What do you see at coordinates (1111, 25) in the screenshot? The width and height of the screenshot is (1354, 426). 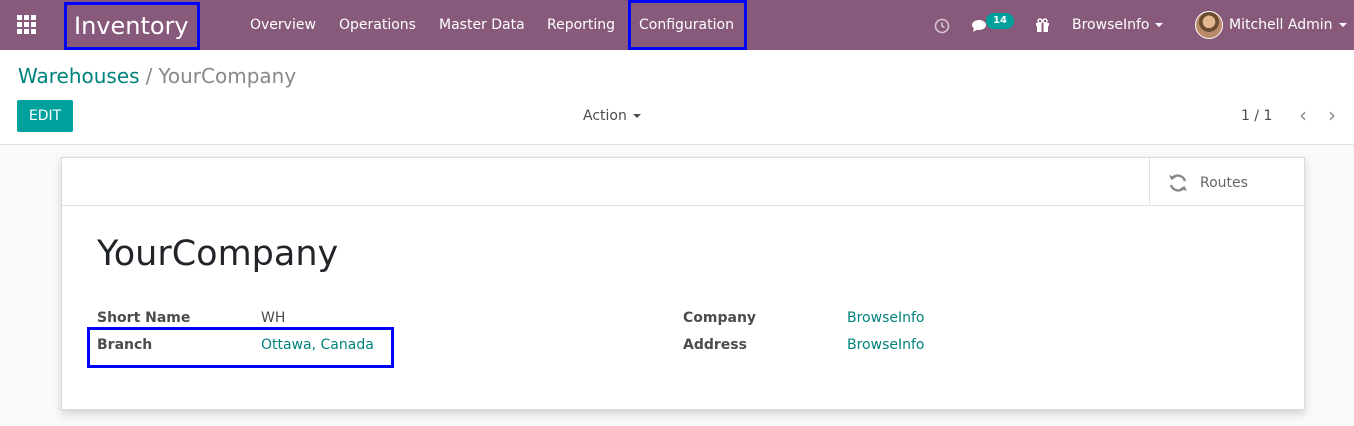 I see `company-switcher-label: BrowseInfo` at bounding box center [1111, 25].